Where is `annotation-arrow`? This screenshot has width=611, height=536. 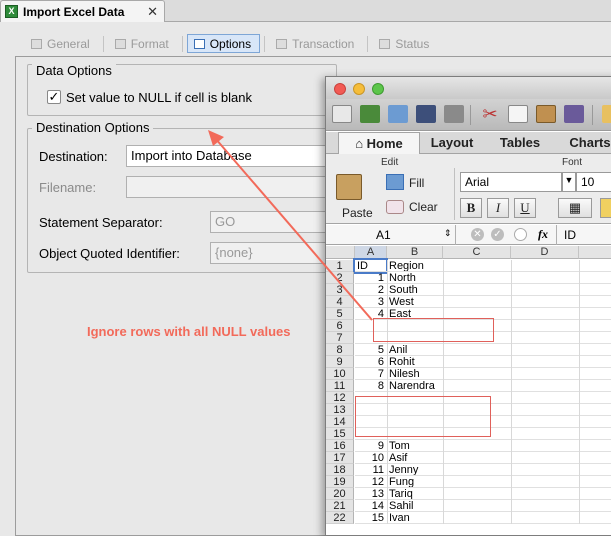
annotation-arrow is located at coordinates (290, 225).